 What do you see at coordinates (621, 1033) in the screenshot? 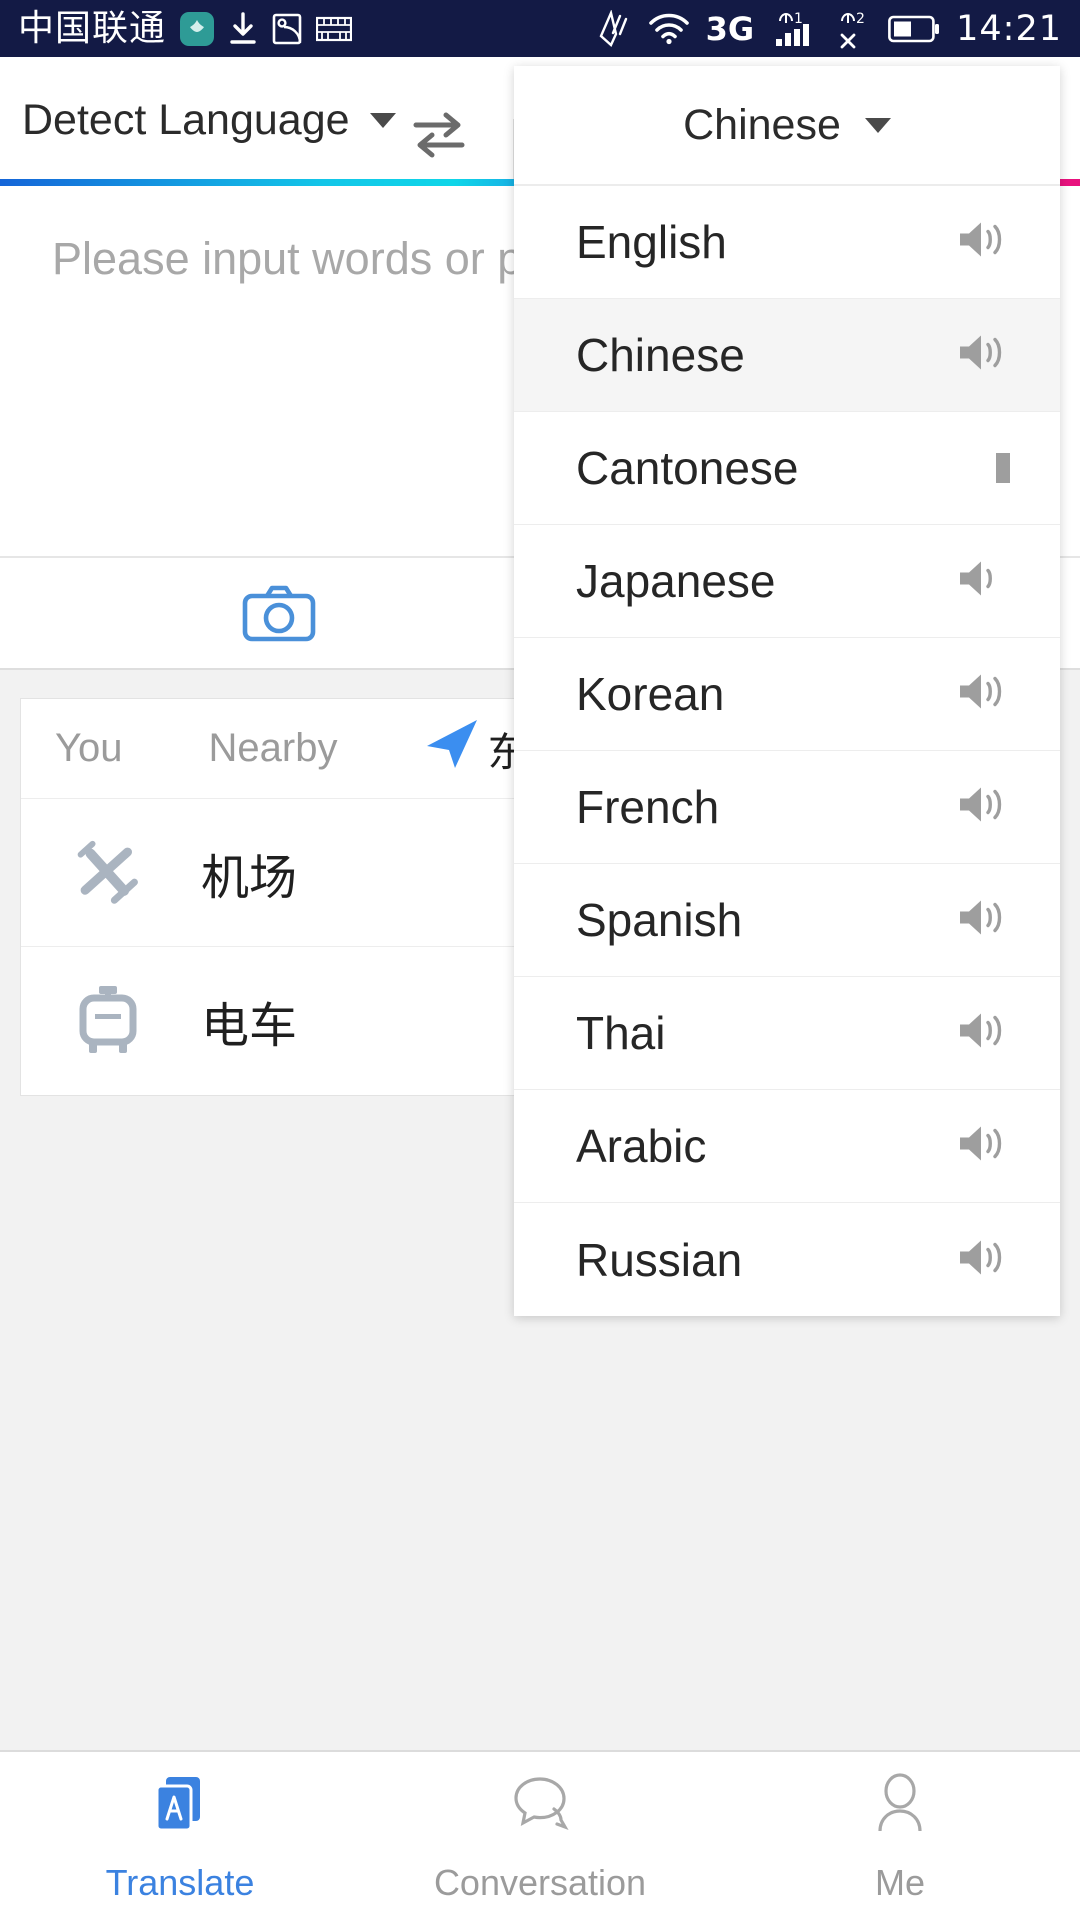
I see `dropdown-item-label: Thai` at bounding box center [621, 1033].